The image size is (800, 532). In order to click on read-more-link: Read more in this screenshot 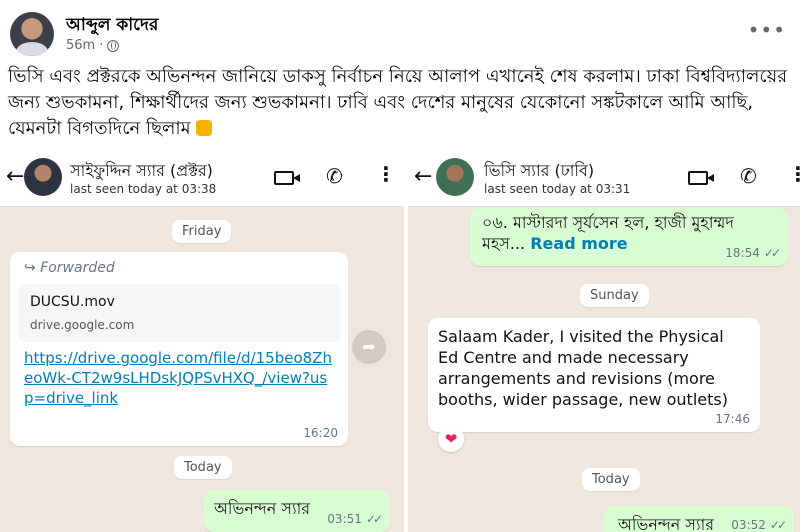, I will do `click(578, 243)`.